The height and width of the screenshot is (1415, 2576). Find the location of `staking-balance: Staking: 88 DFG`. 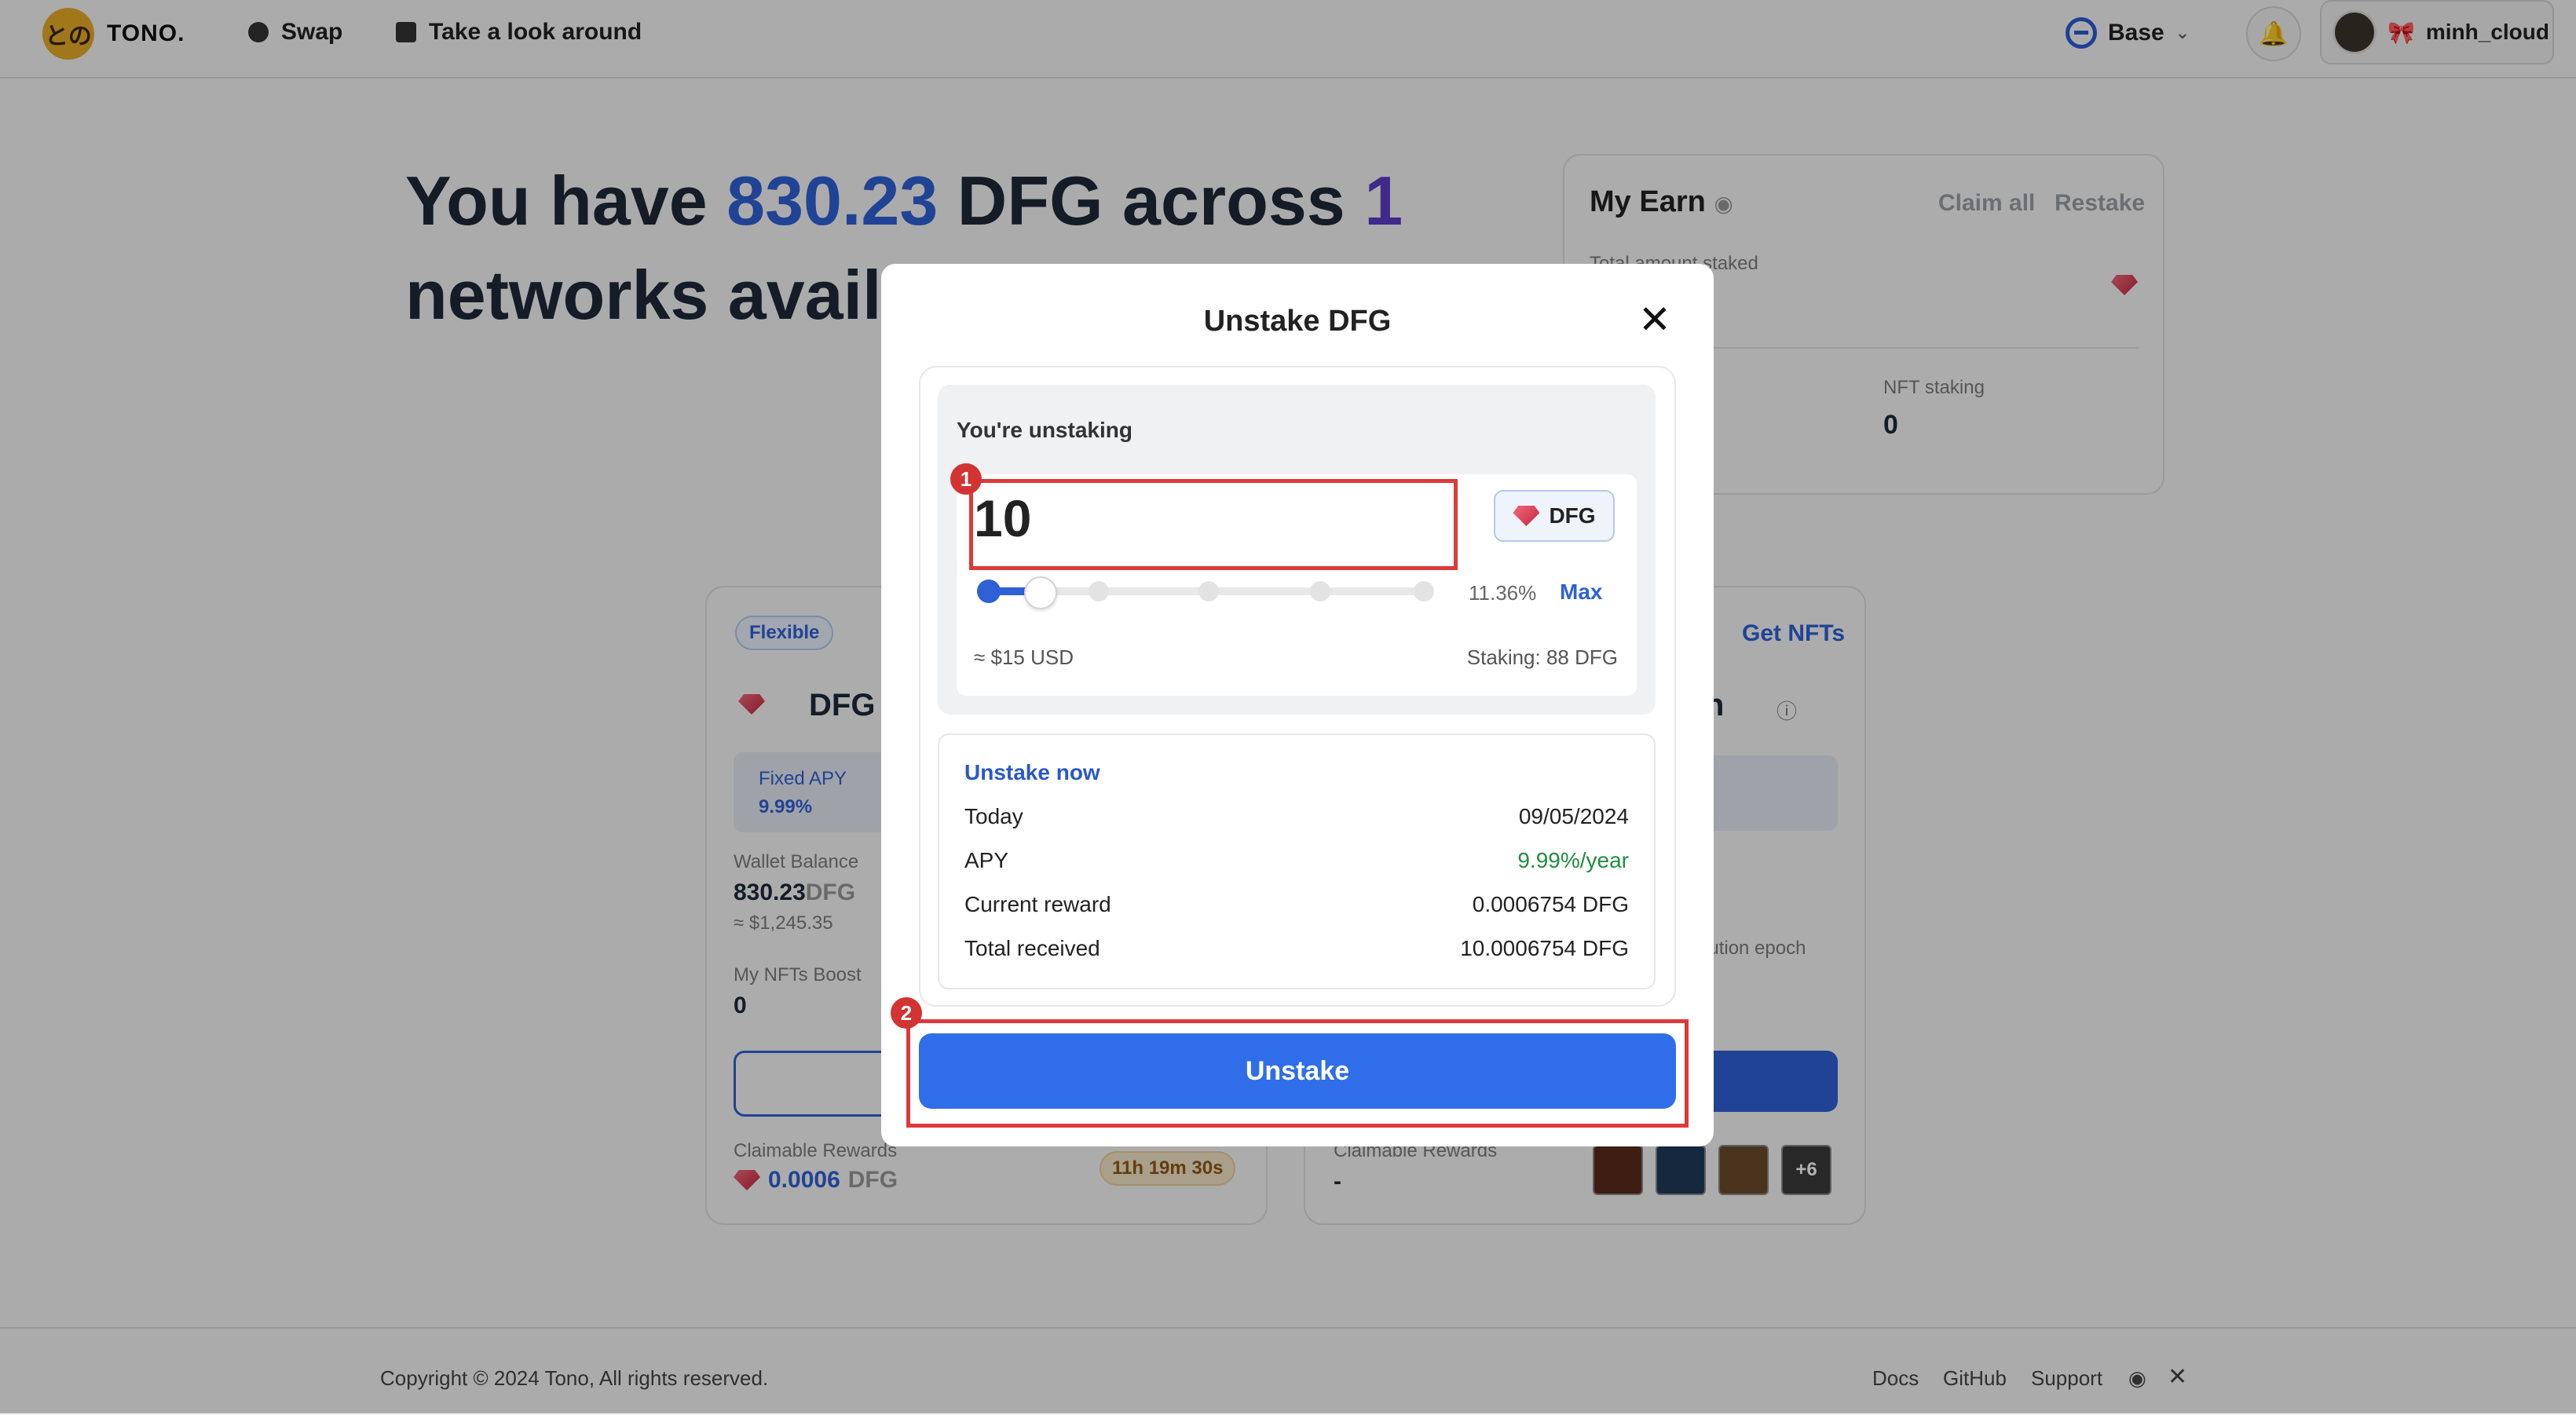

staking-balance: Staking: 88 DFG is located at coordinates (1542, 657).